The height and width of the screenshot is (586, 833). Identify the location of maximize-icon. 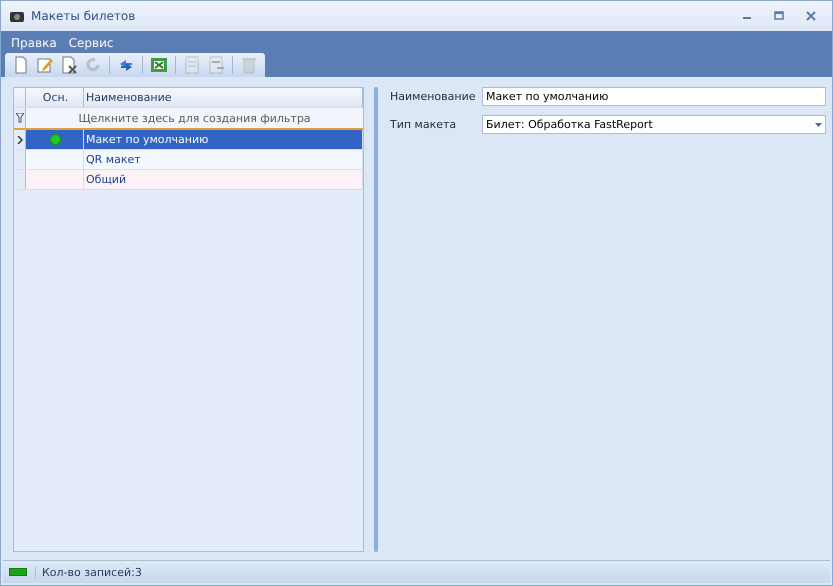
(779, 16).